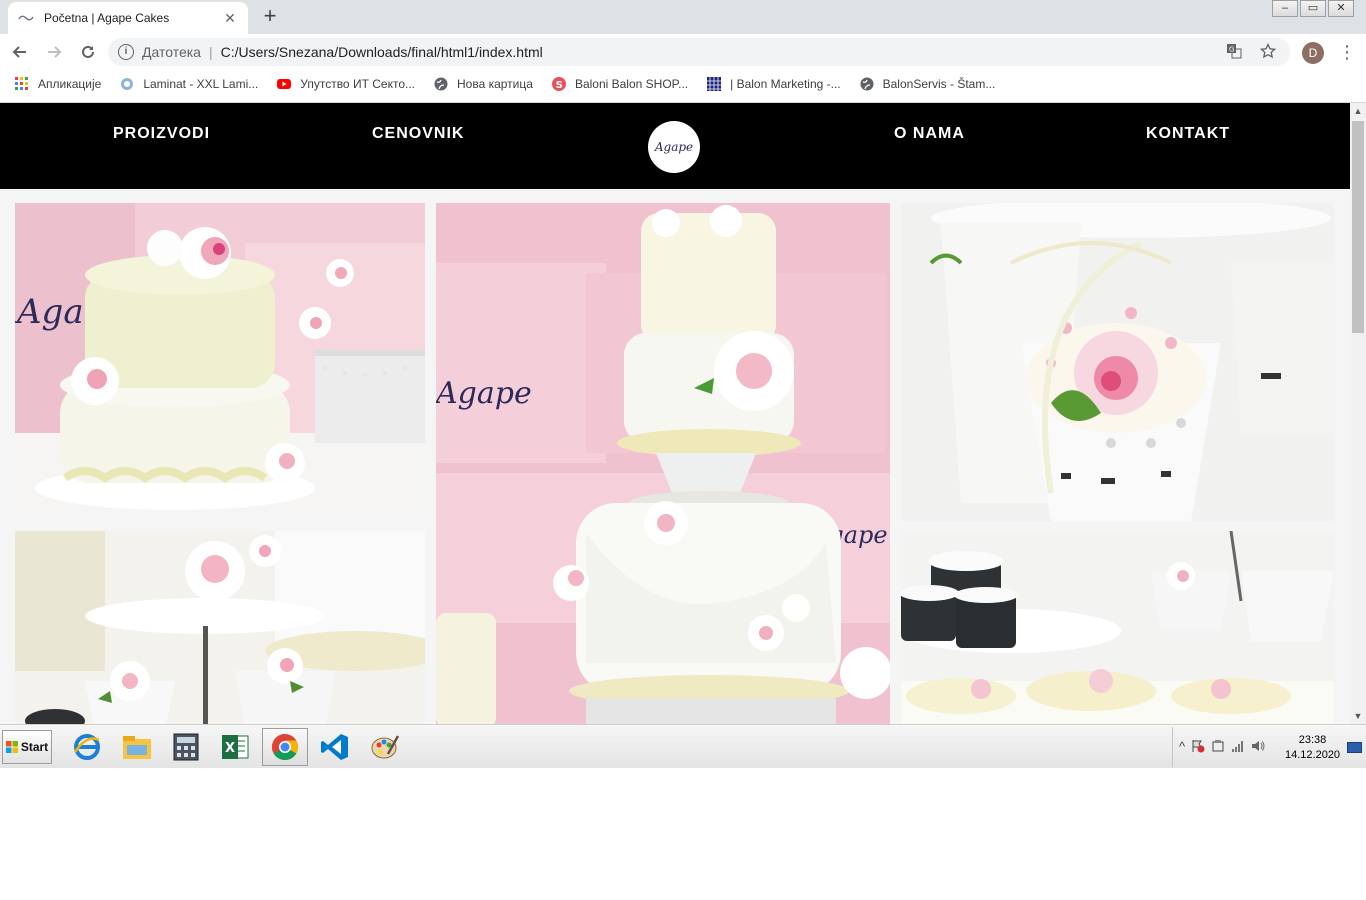  Describe the element at coordinates (1354, 747) in the screenshot. I see `show-desktop-button` at that location.